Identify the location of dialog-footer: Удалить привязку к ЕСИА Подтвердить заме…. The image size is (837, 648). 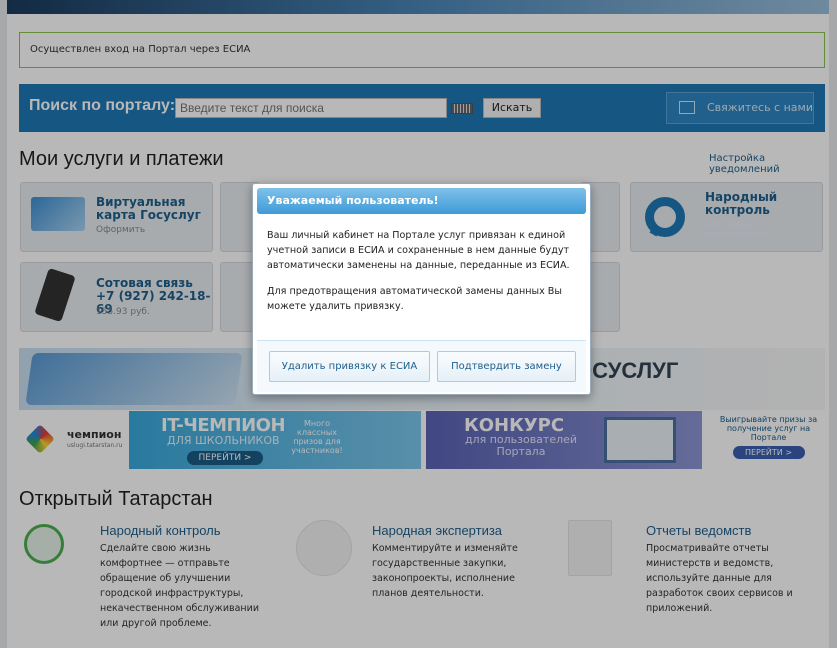
(421, 366).